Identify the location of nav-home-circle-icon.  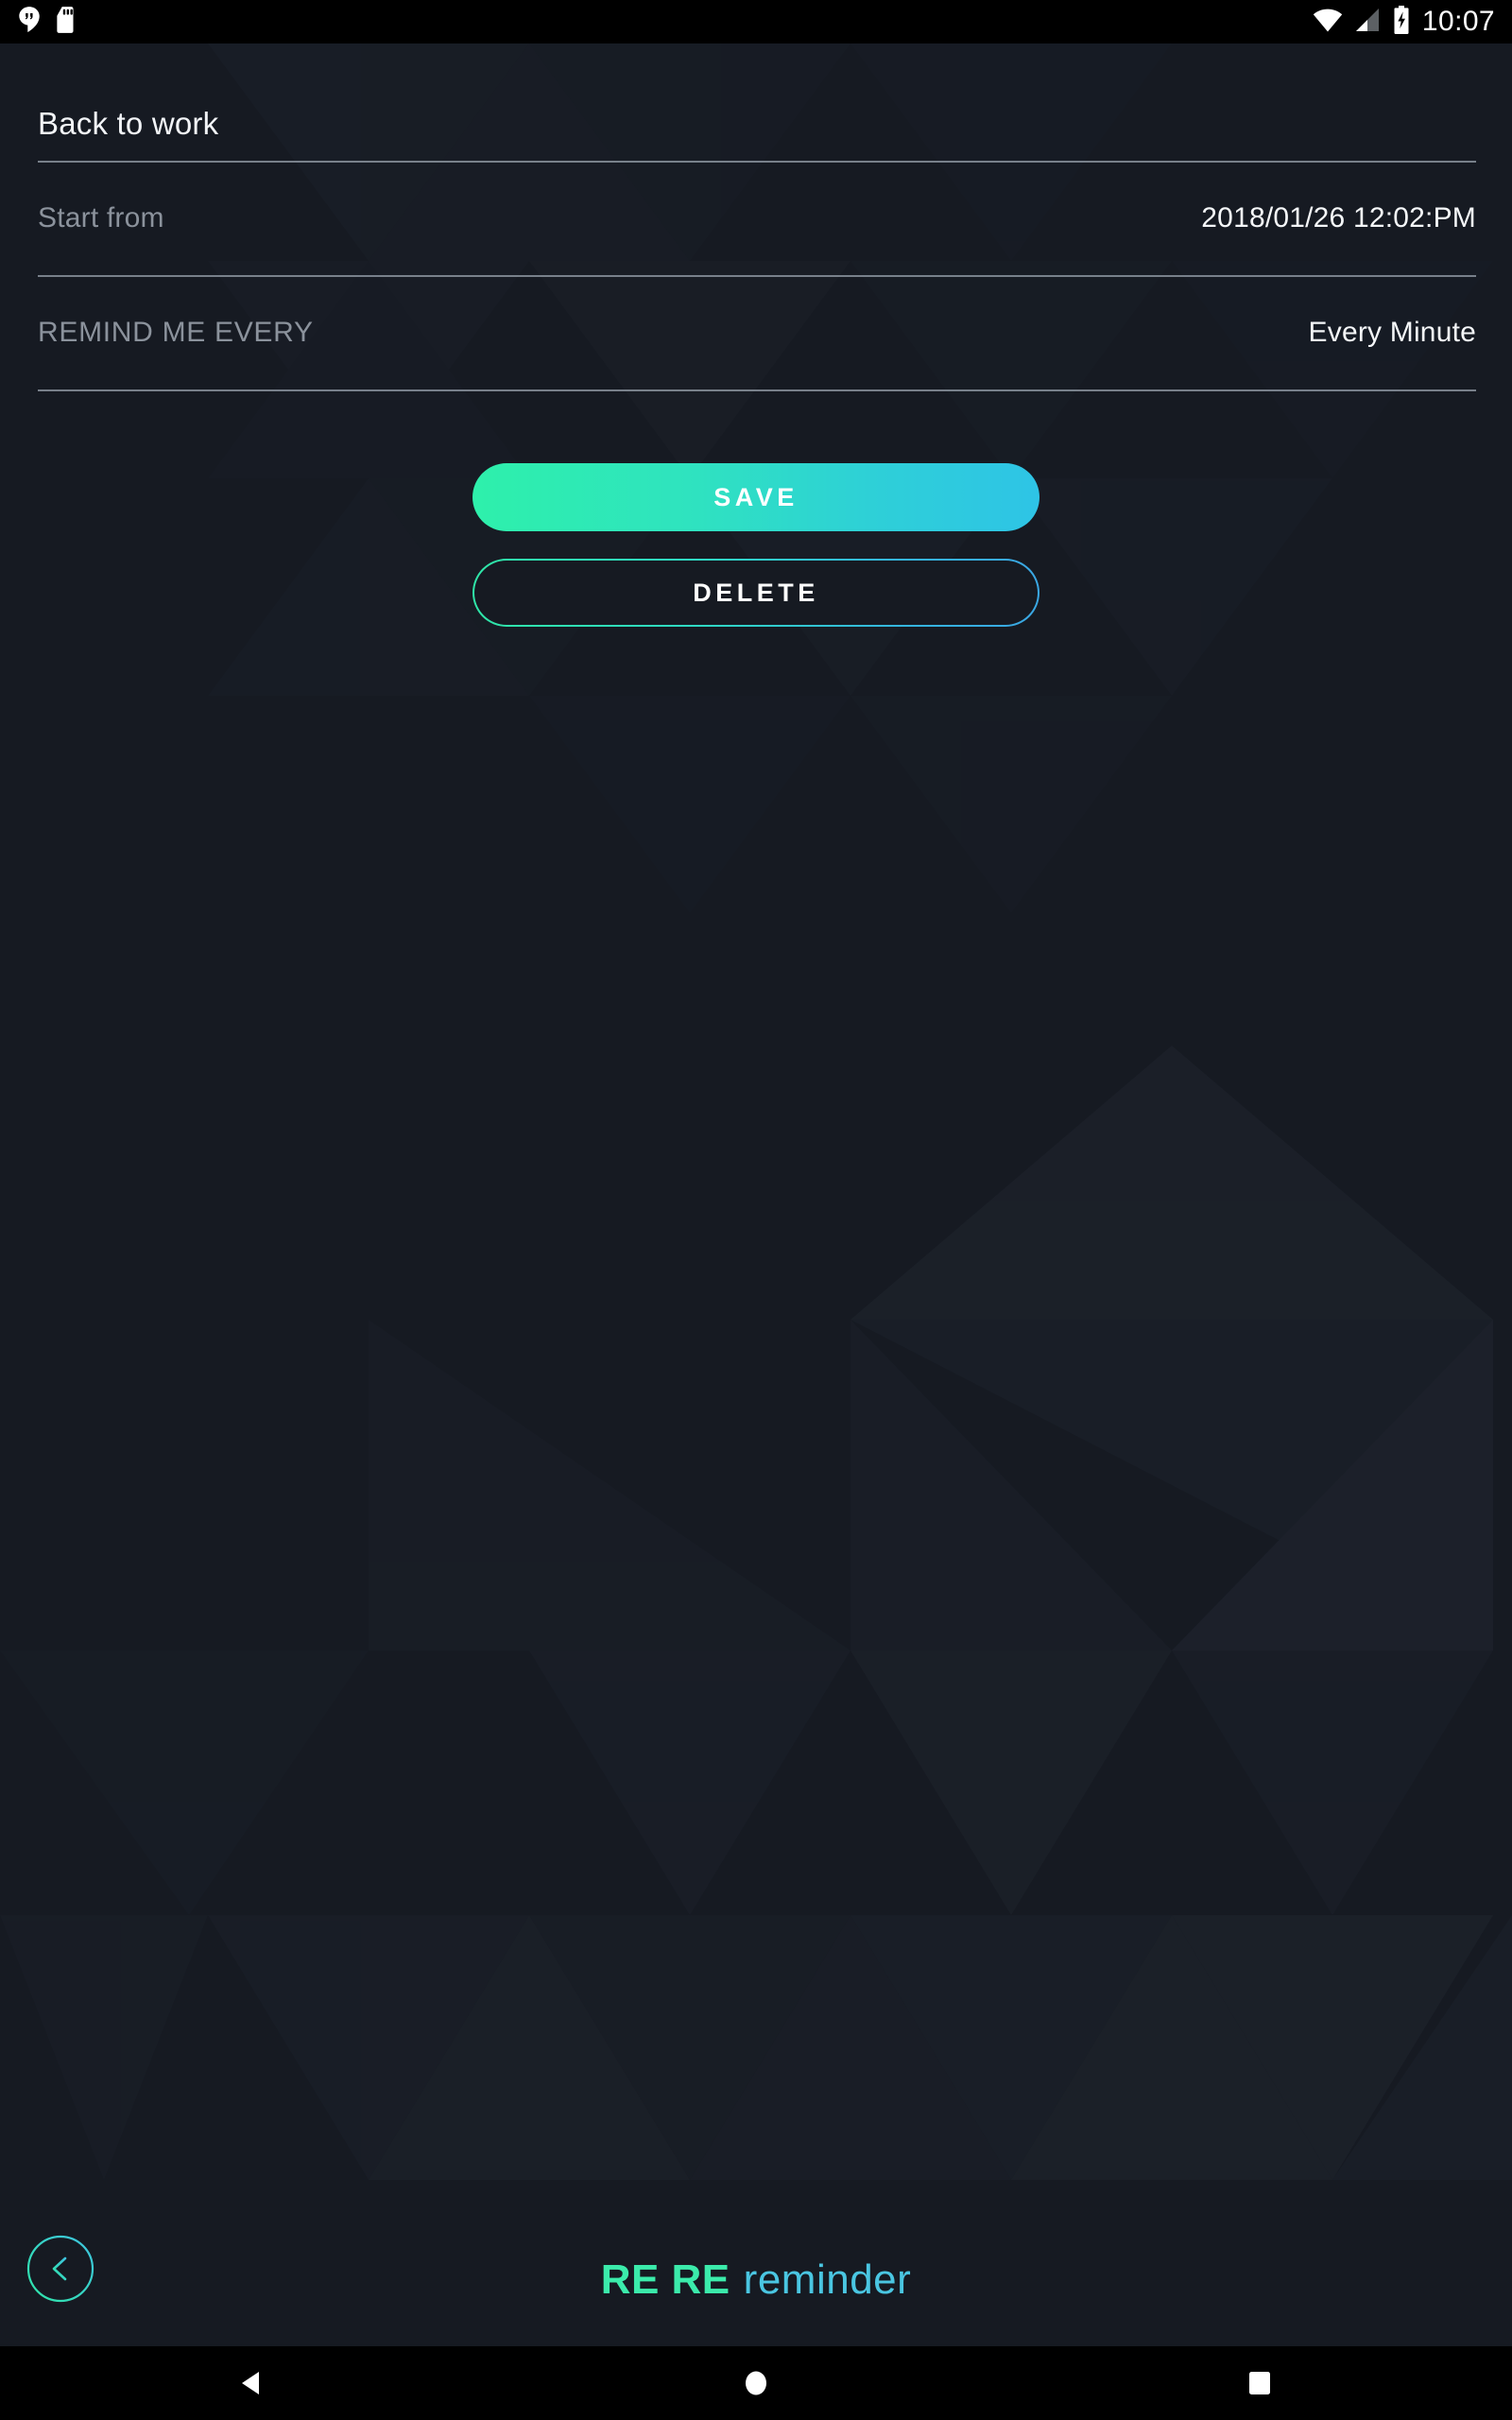
(755, 2383).